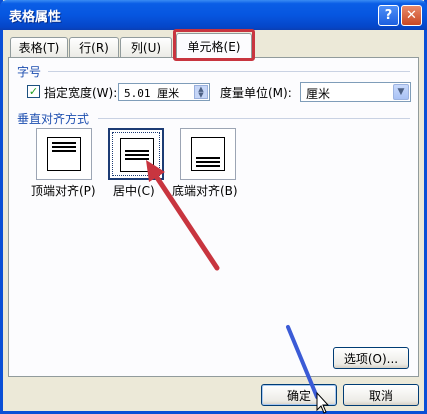  Describe the element at coordinates (53, 119) in the screenshot. I see `vertical-align-group-title: 垂直对齐方式` at that location.